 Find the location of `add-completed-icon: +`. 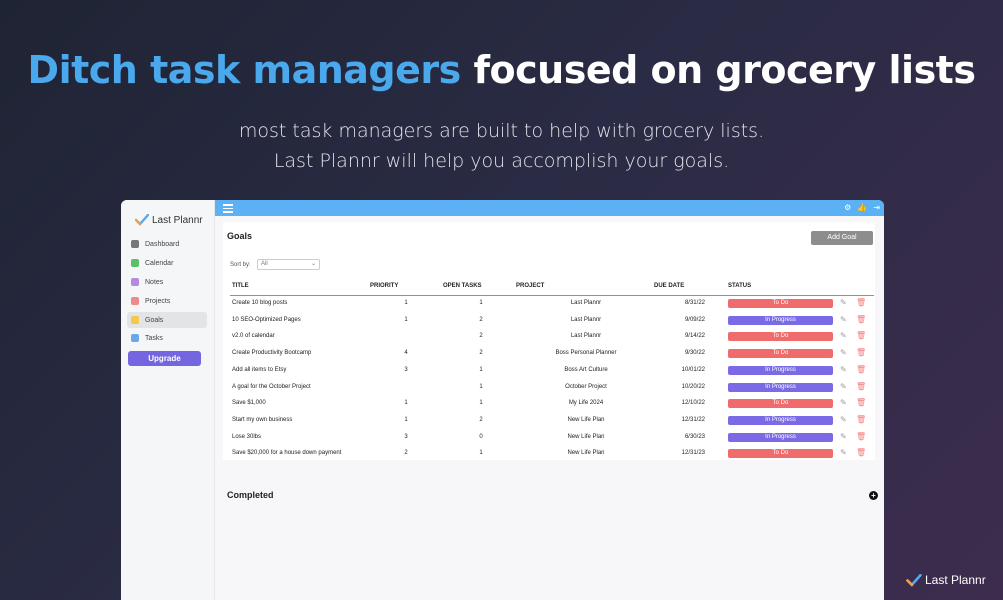

add-completed-icon: + is located at coordinates (873, 495).